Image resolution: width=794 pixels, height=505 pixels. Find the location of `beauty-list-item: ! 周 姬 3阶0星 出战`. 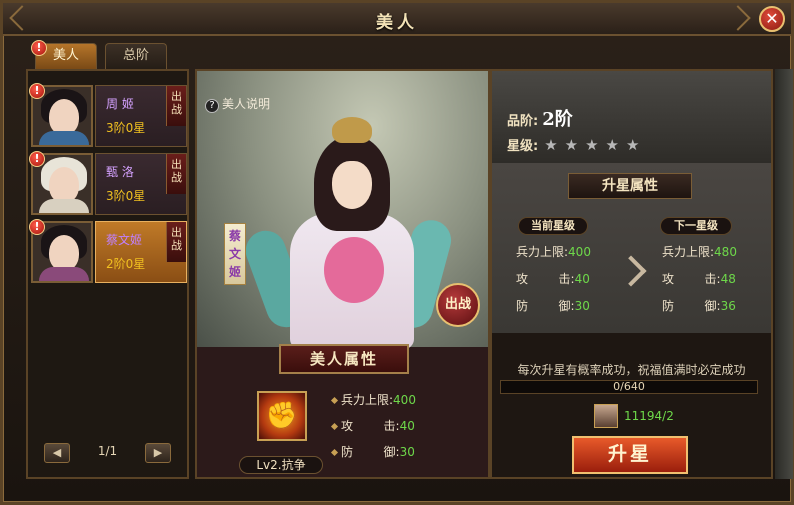

beauty-list-item: ! 周 姬 3阶0星 出战 is located at coordinates (108, 115).